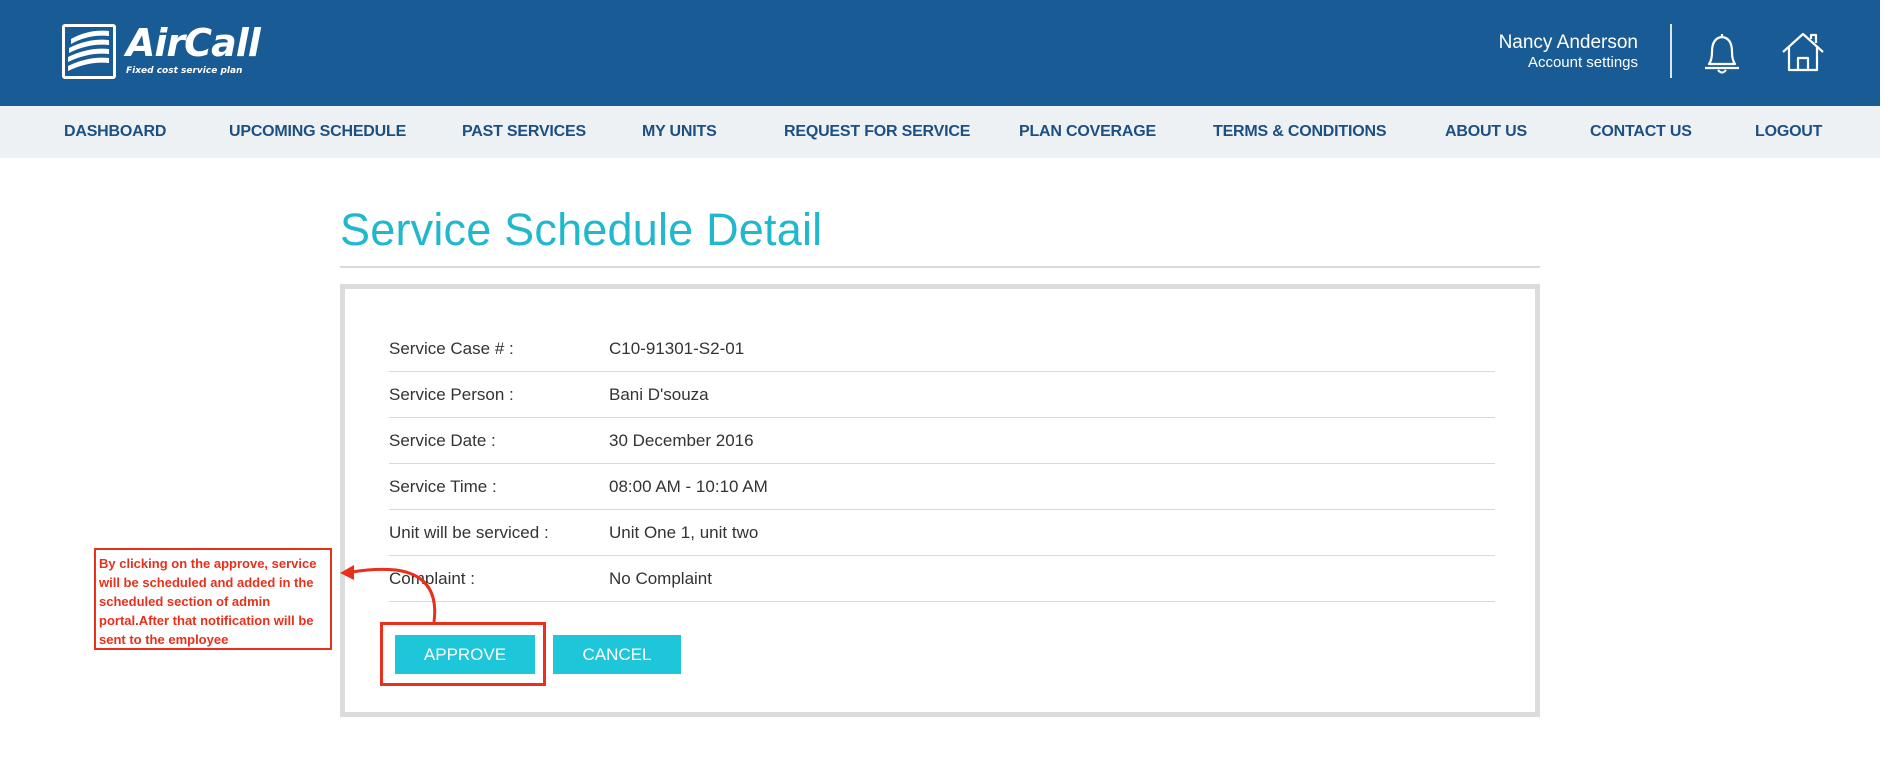 The width and height of the screenshot is (1890, 776). I want to click on detail-value: C10-91301-S2-01, so click(677, 348).